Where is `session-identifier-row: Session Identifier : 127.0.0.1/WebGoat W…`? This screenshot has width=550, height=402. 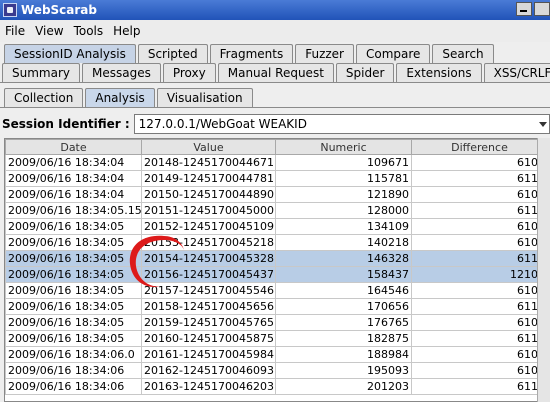
session-identifier-row: Session Identifier : 127.0.0.1/WebGoat W… is located at coordinates (276, 124).